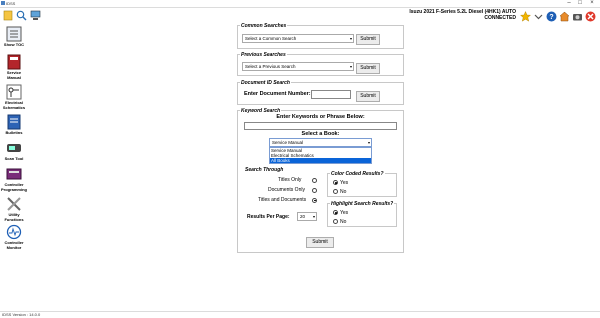 This screenshot has width=600, height=318. What do you see at coordinates (14, 34) in the screenshot?
I see `toc-icon` at bounding box center [14, 34].